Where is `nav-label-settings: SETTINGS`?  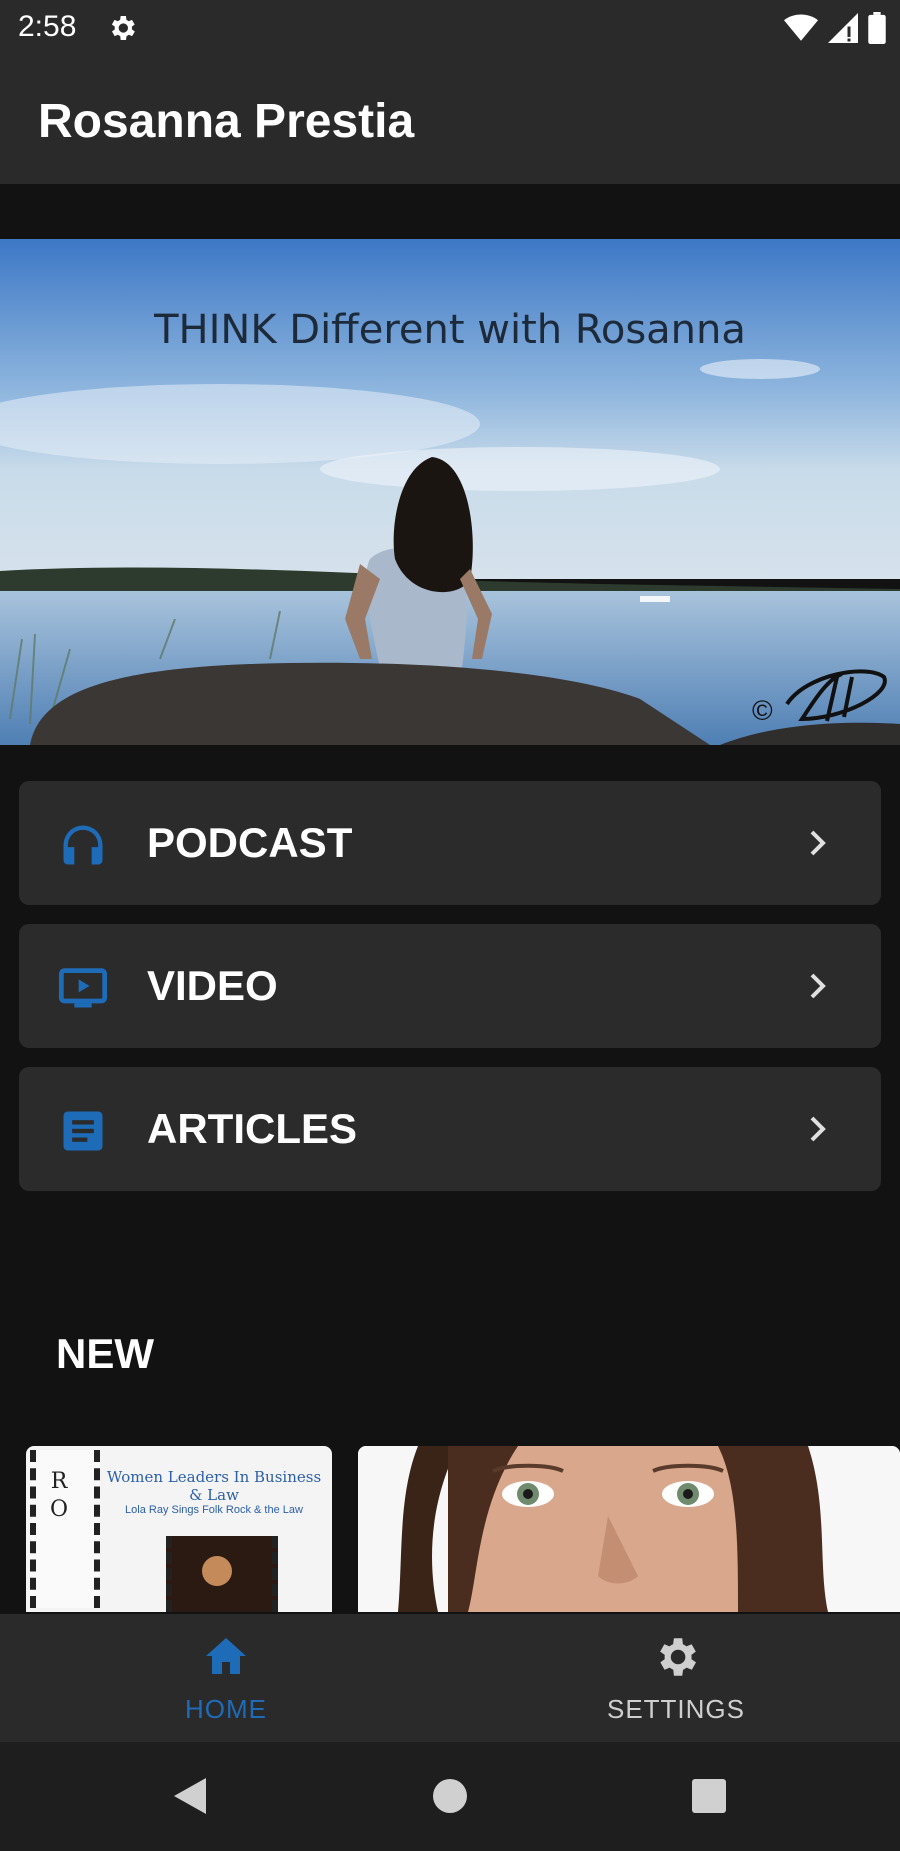 nav-label-settings: SETTINGS is located at coordinates (675, 1709).